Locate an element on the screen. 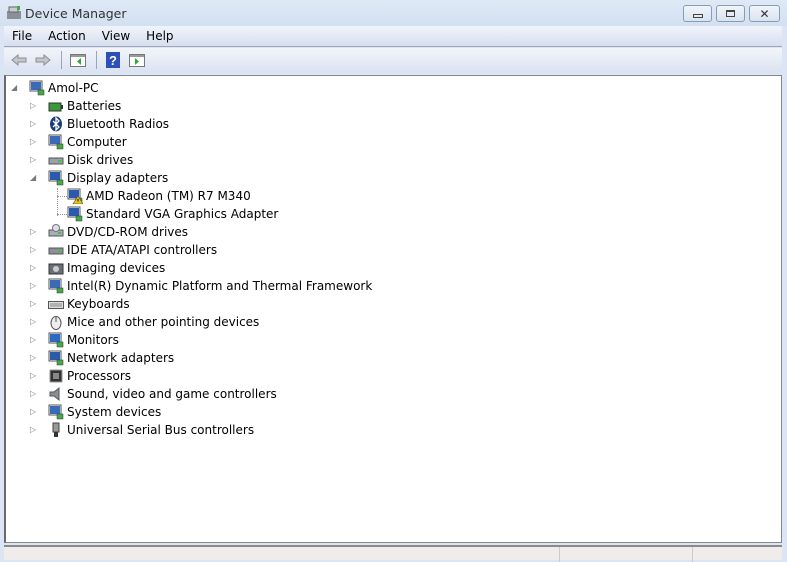 The image size is (787, 562). tree-item-label: Imaging devices is located at coordinates (116, 268).